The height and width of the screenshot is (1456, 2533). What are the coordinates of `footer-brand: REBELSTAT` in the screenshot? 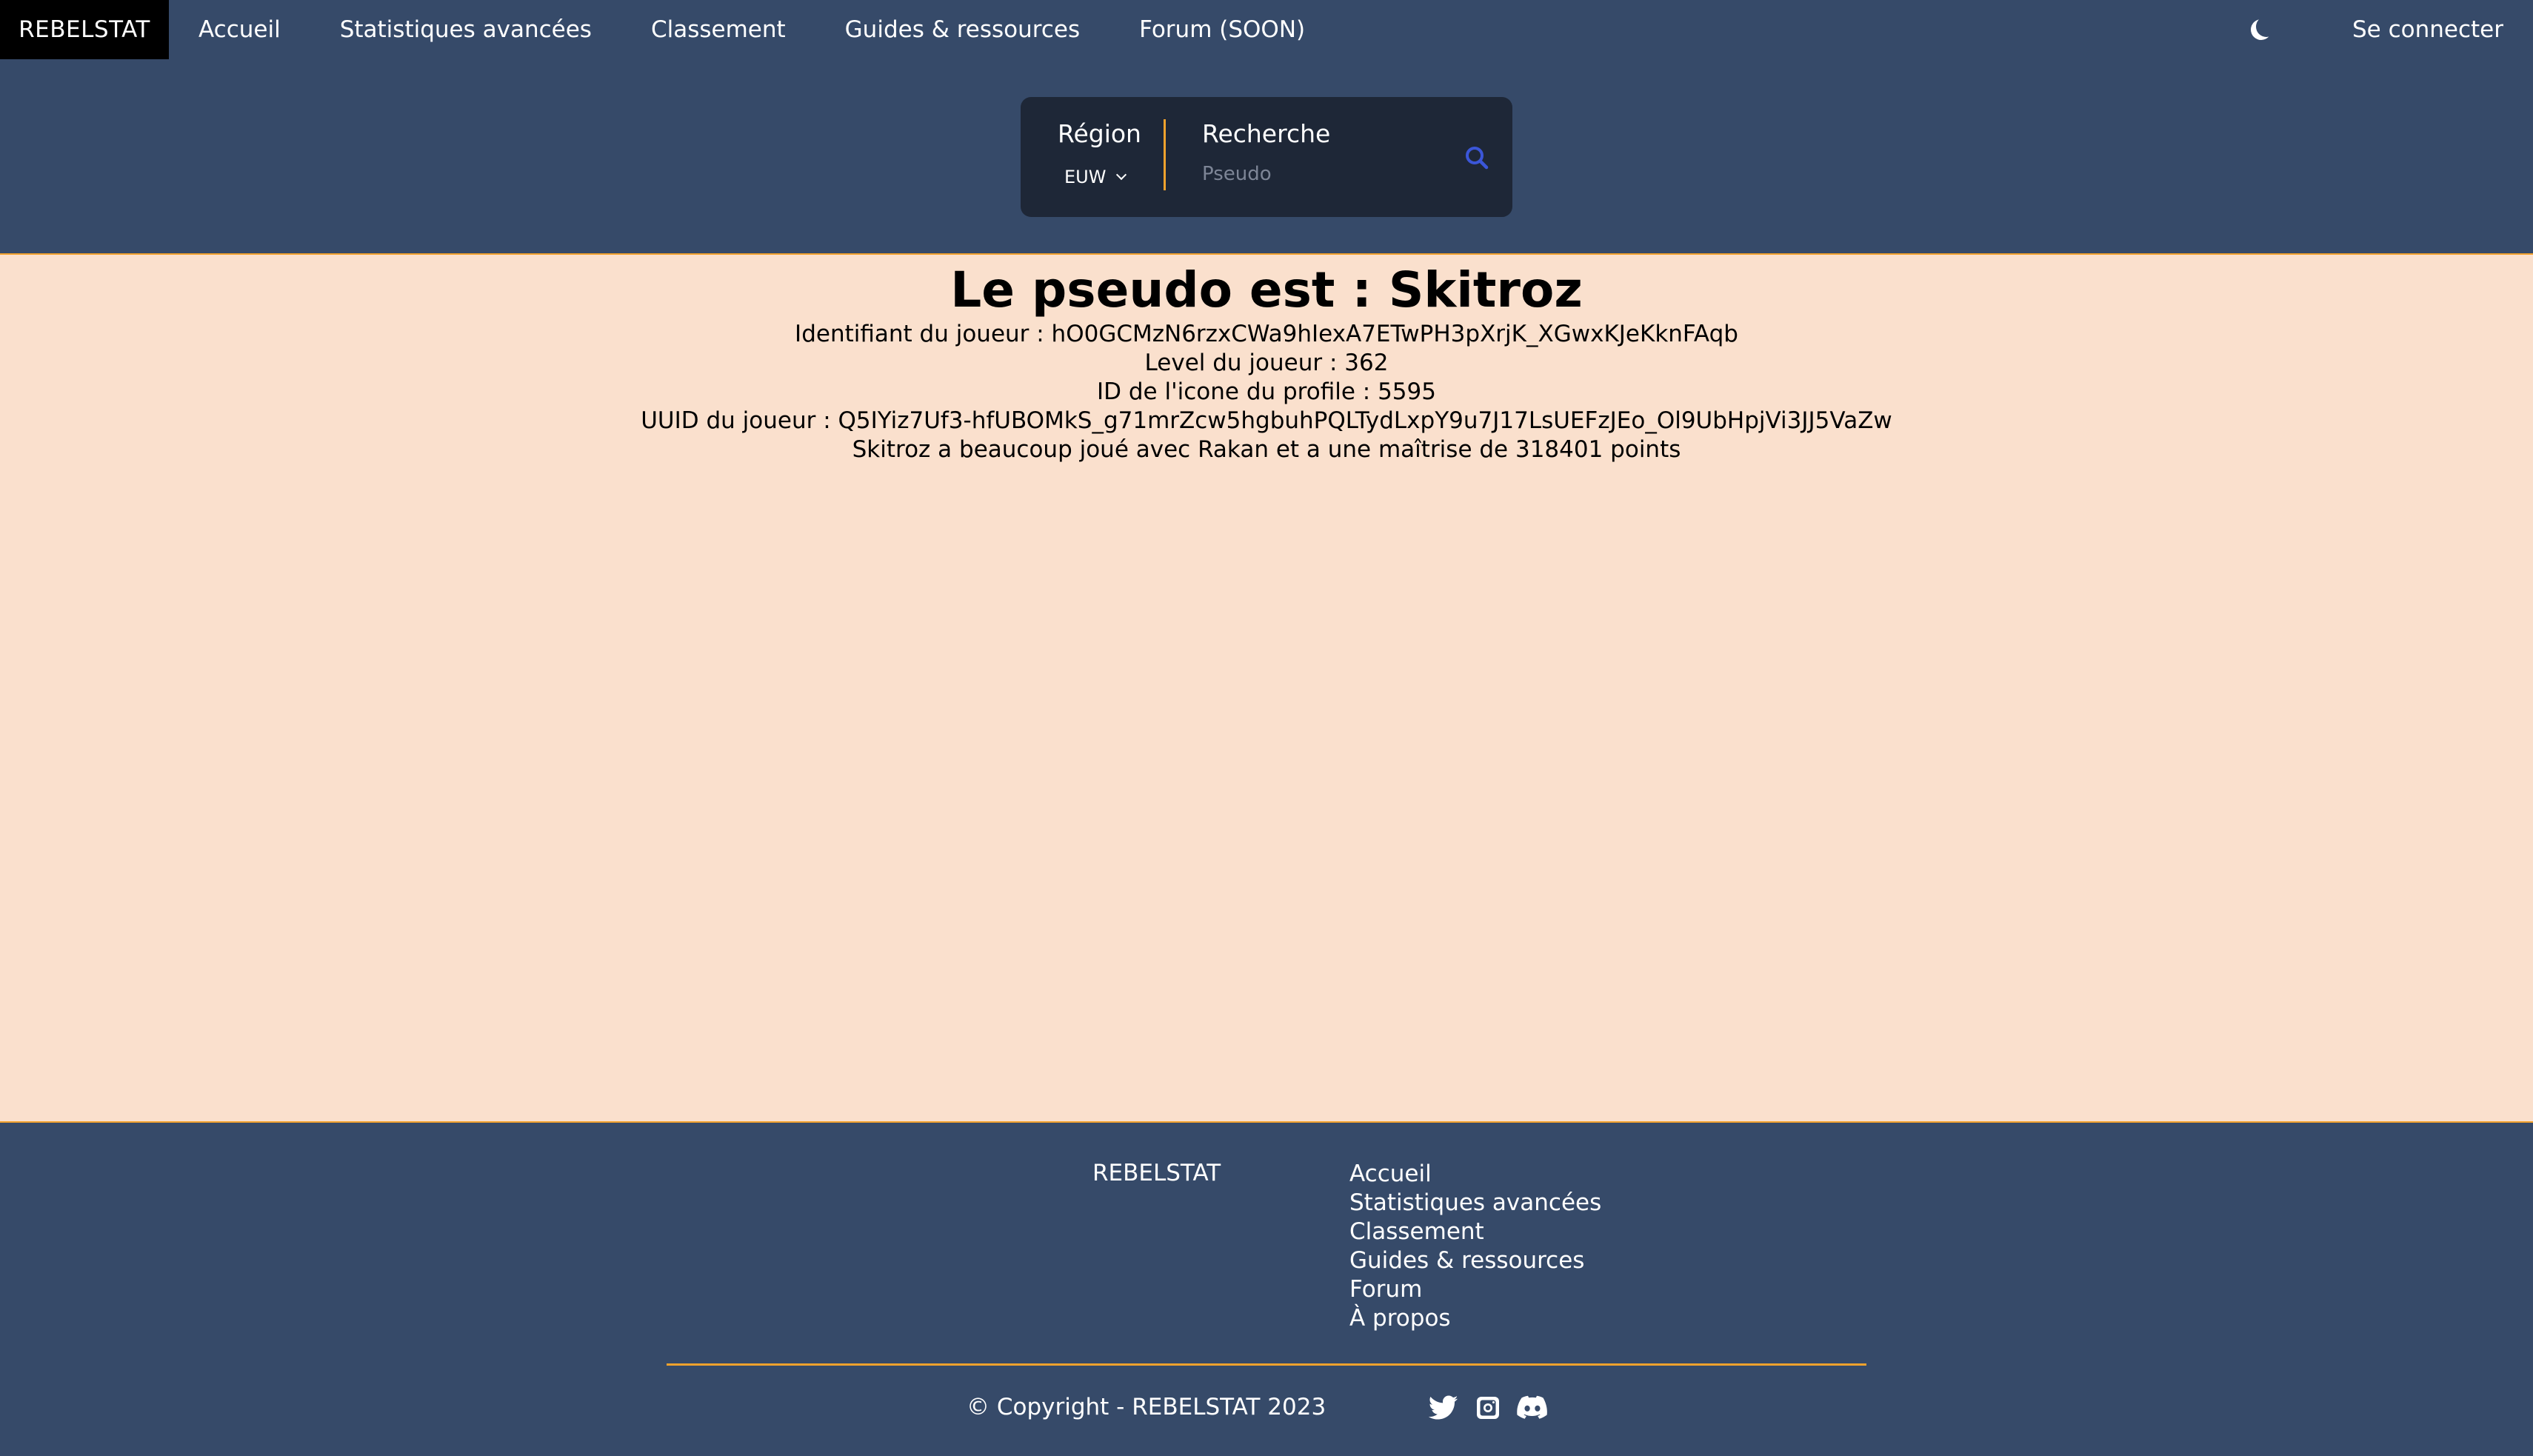 It's located at (1156, 1173).